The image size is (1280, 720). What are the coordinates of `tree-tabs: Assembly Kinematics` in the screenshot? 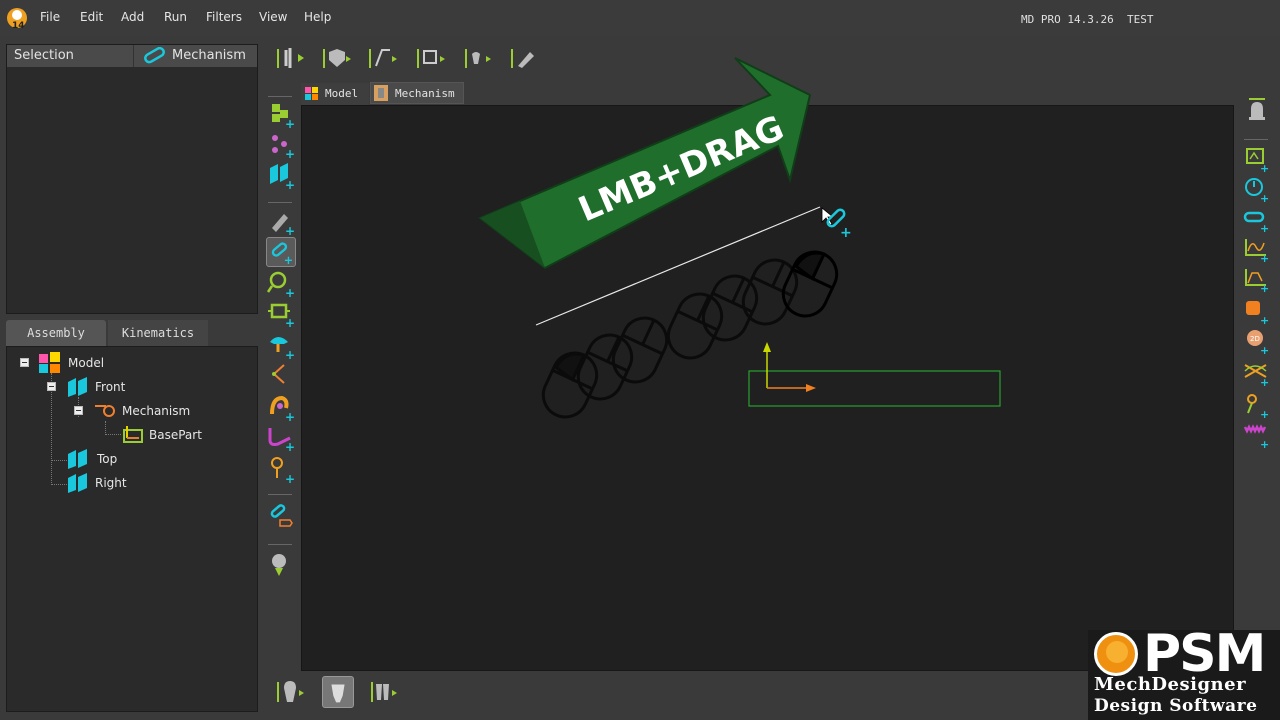 It's located at (132, 333).